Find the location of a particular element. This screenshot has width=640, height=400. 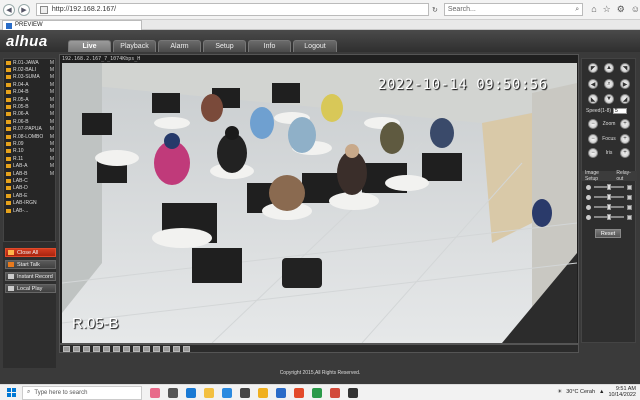

chrome-icon is located at coordinates (299, 392).